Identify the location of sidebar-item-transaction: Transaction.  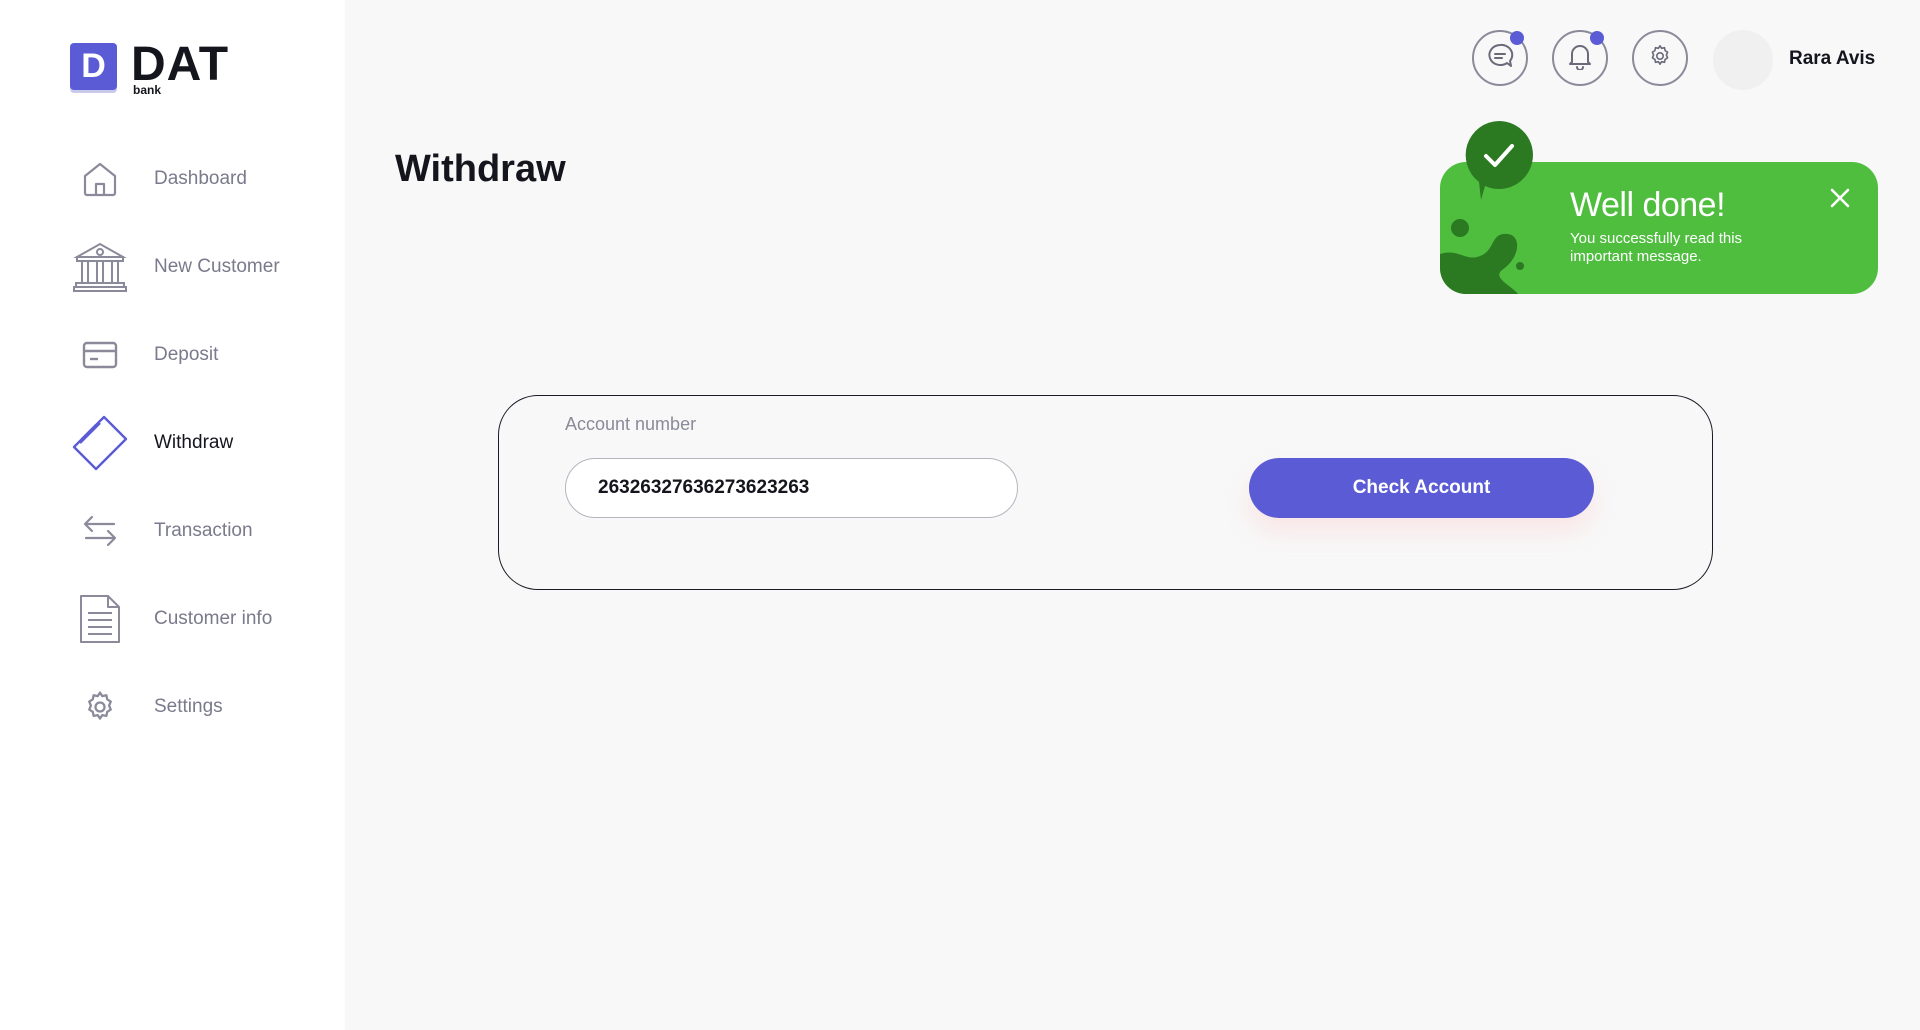
(172, 531).